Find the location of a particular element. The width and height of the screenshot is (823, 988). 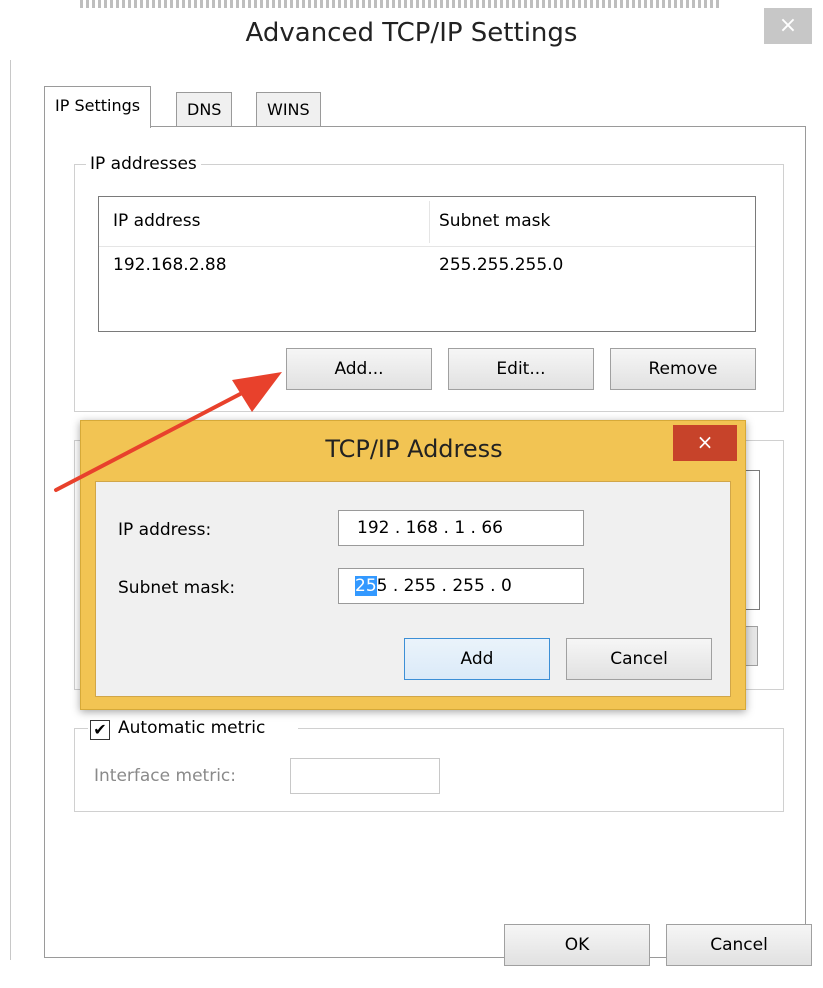

tab-wins: WINS is located at coordinates (288, 109).